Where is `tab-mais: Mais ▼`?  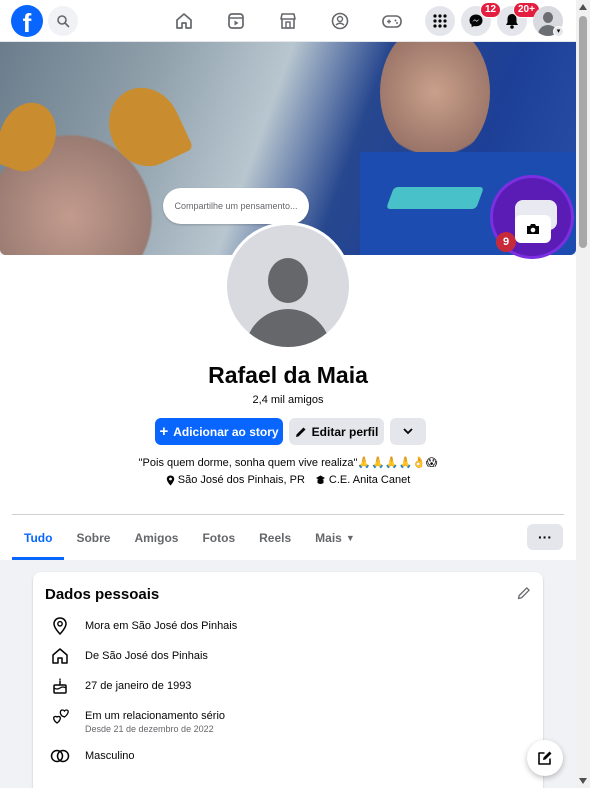 tab-mais: Mais ▼ is located at coordinates (335, 537).